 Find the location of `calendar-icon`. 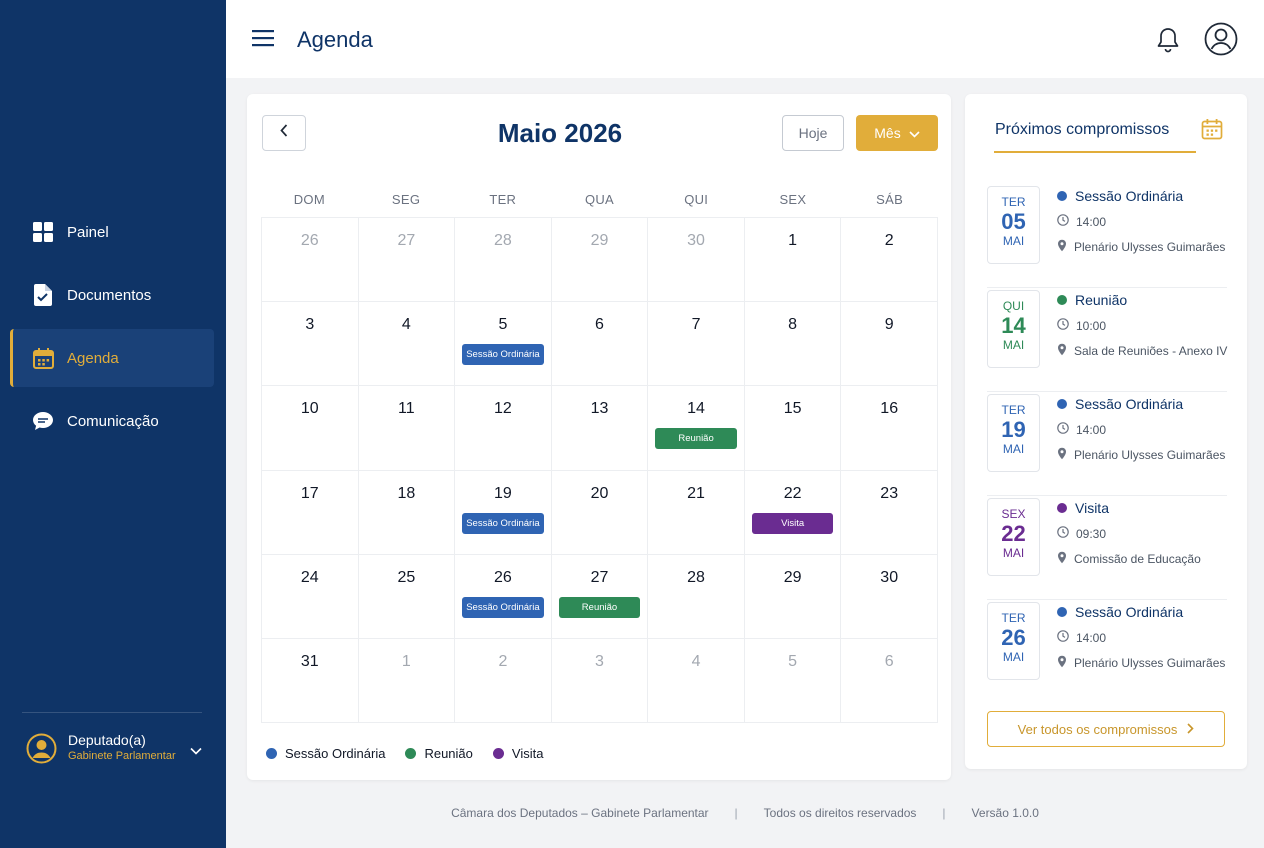

calendar-icon is located at coordinates (43, 358).